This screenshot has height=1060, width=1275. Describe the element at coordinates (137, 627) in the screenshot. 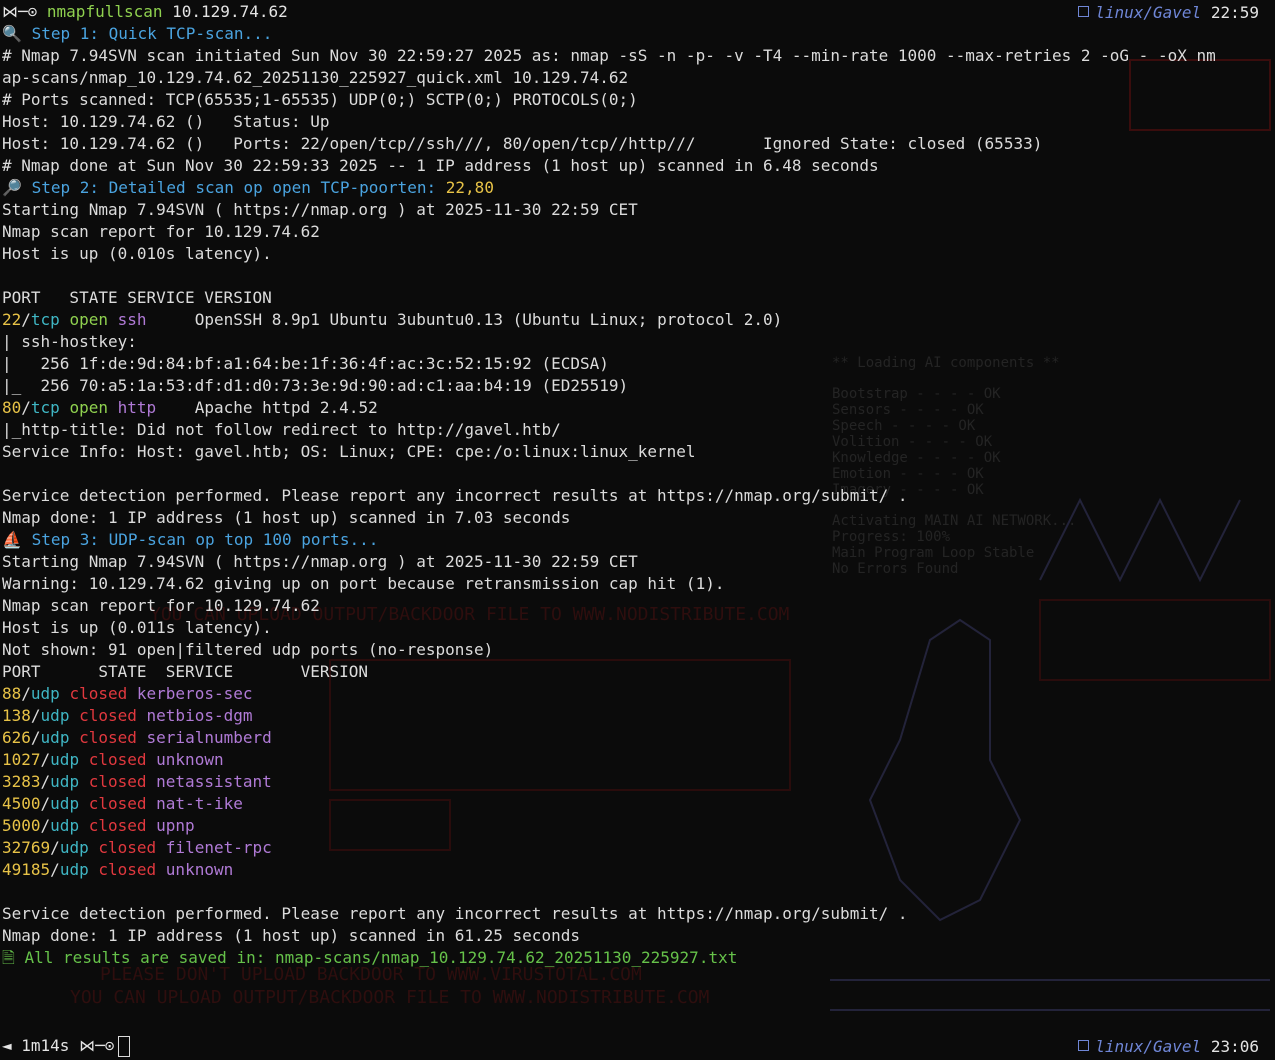

I see `output-line: Host is up (0.011s latency).` at that location.